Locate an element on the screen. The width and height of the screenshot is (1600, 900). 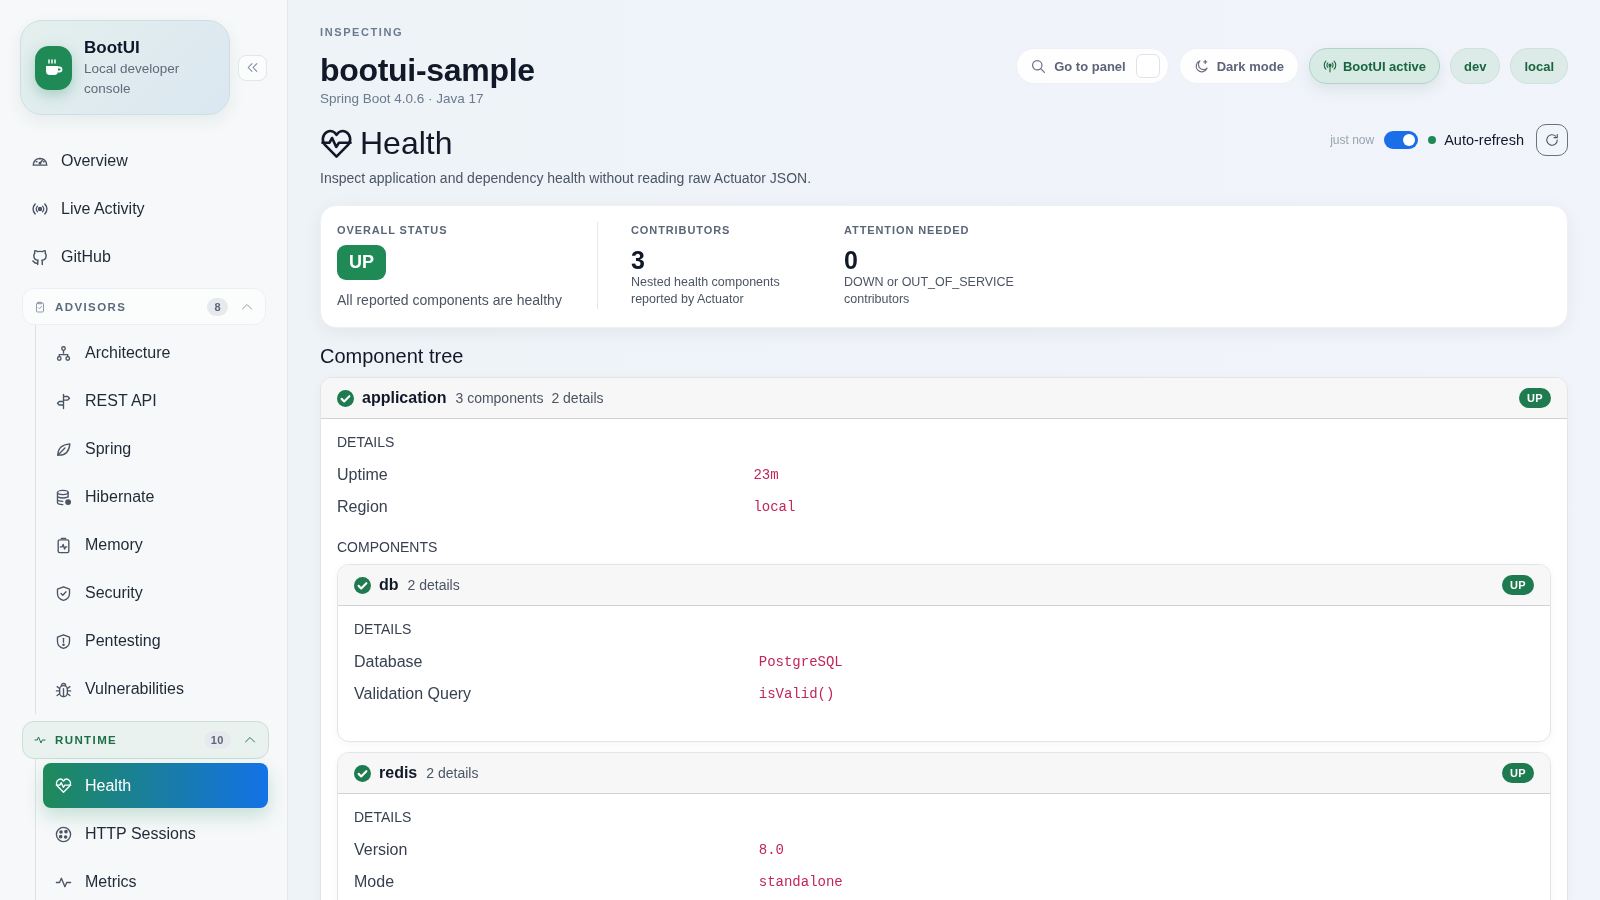
detail-value: isValid() is located at coordinates (796, 694).